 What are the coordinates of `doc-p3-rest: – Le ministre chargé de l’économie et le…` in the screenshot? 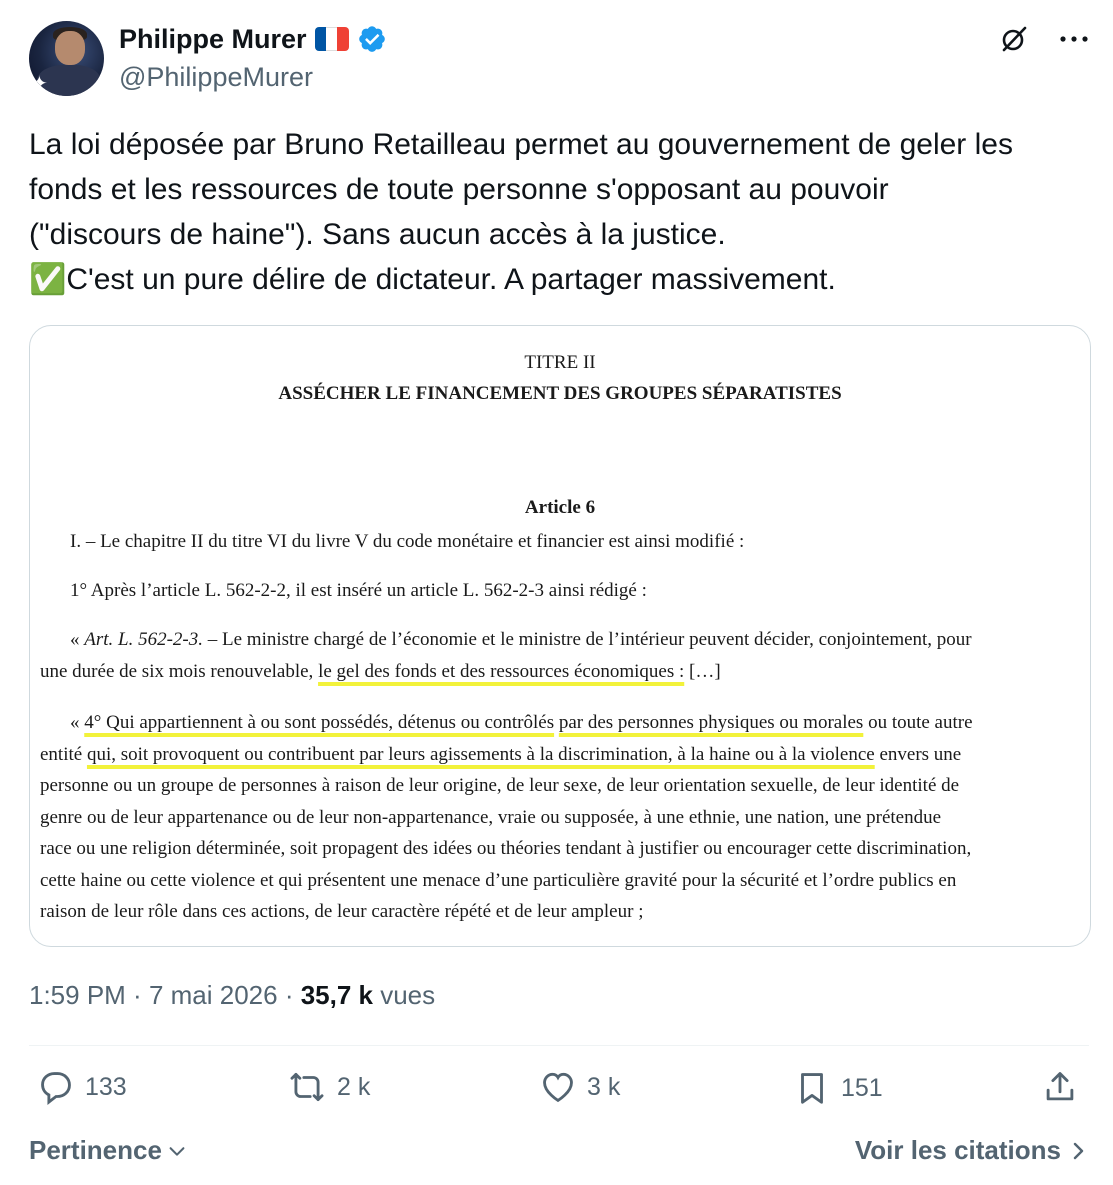 It's located at (587, 639).